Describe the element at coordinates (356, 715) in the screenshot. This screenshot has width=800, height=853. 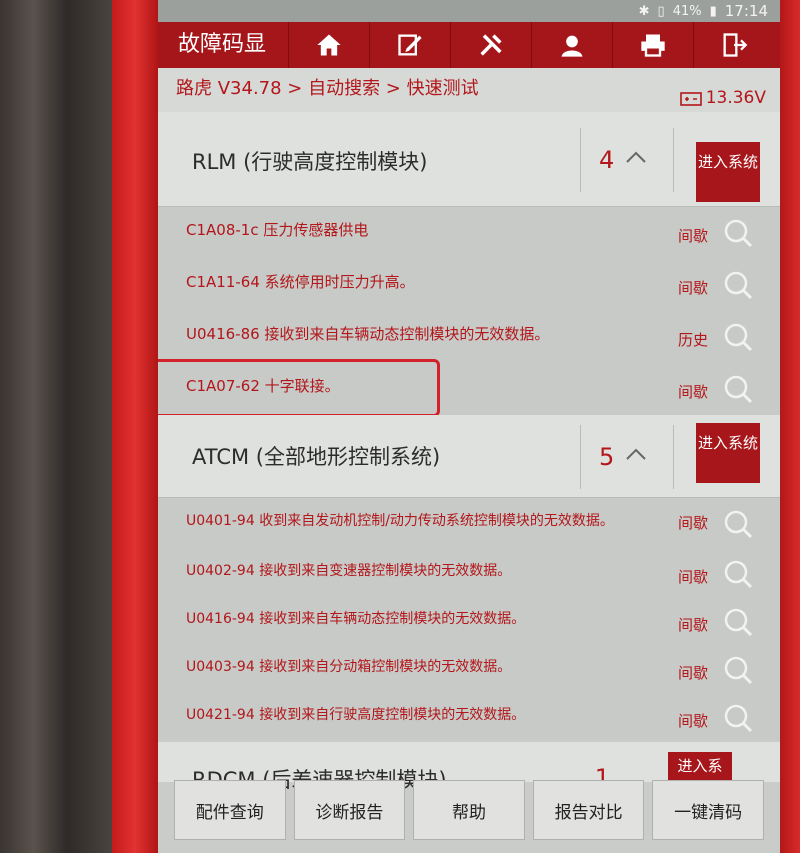
I see `dtc-text: U0421-94 接收到来自行驶高度控制模块的无效数据。` at that location.